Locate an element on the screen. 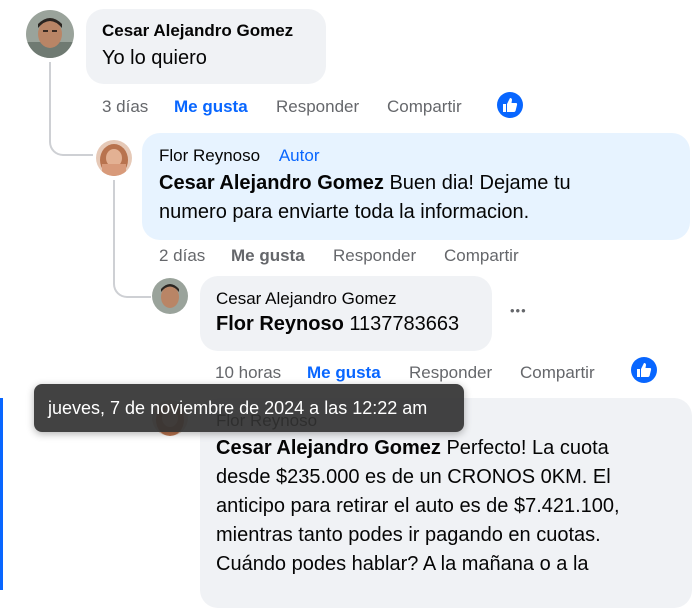 This screenshot has width=698, height=608. active-thread-marker is located at coordinates (1, 494).